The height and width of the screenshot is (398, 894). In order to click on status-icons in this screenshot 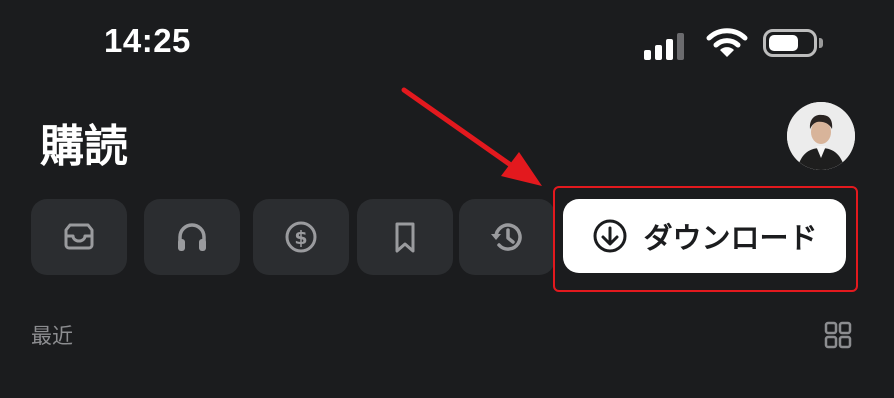, I will do `click(739, 44)`.